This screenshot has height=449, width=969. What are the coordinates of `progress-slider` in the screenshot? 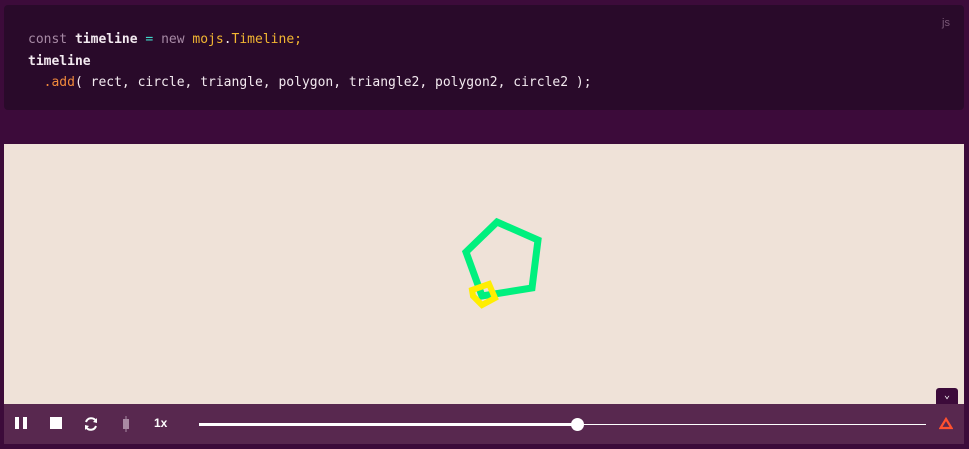 It's located at (562, 424).